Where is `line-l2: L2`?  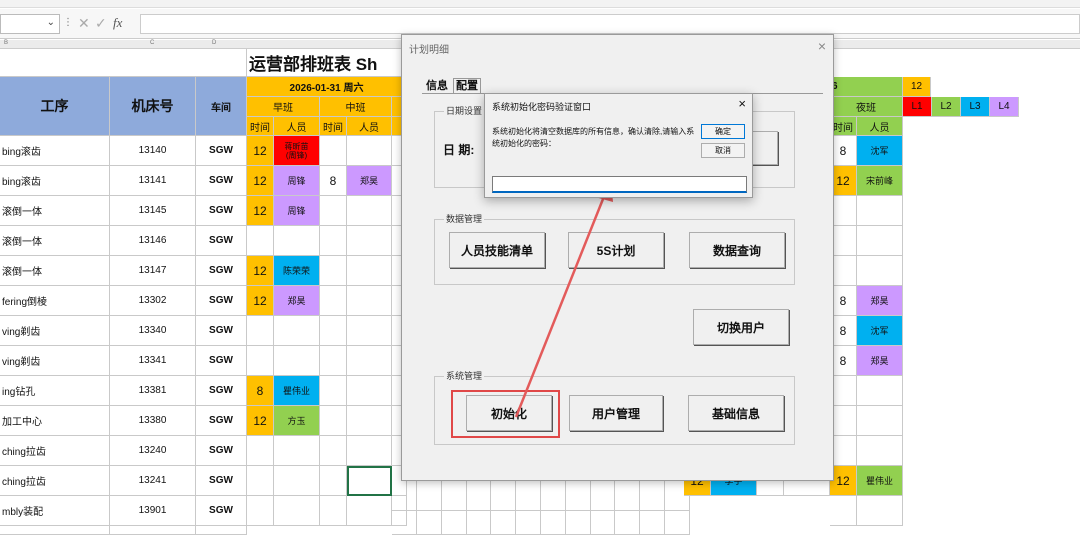
line-l2: L2 is located at coordinates (946, 107).